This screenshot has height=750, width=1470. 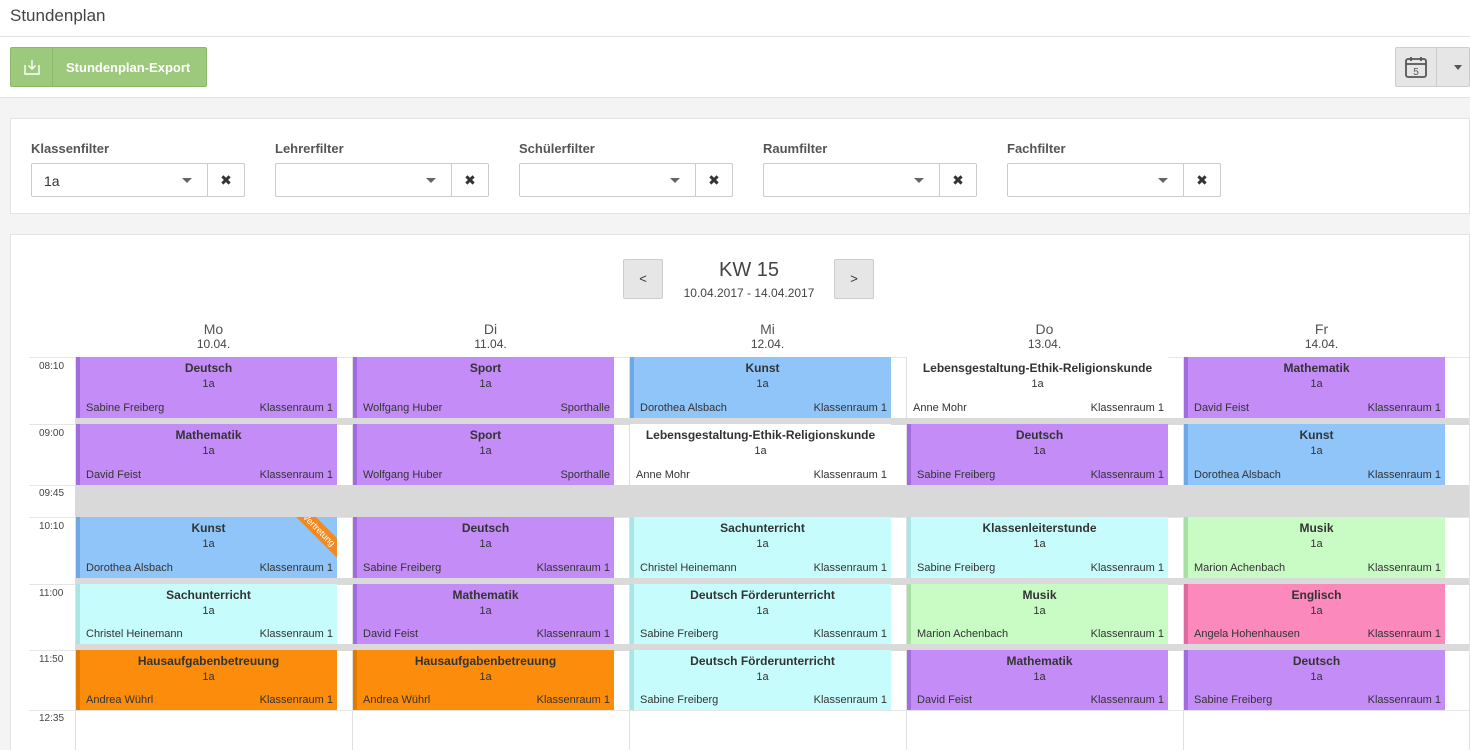 What do you see at coordinates (735, 67) in the screenshot?
I see `toolbar: Stundenplan-Export 5` at bounding box center [735, 67].